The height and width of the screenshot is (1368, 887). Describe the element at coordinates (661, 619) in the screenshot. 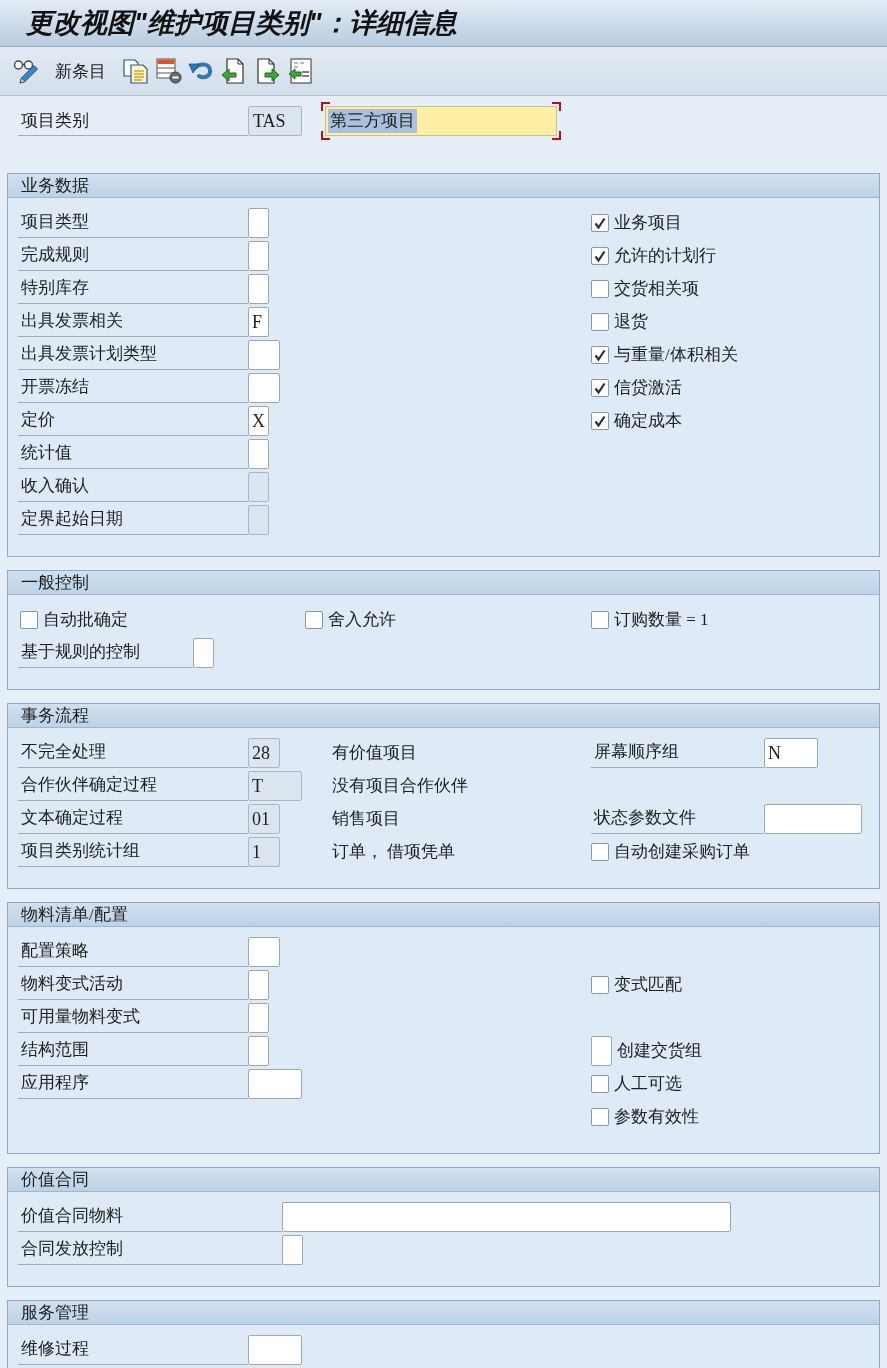

I see `checkbox-label: 订购数量 = 1` at that location.